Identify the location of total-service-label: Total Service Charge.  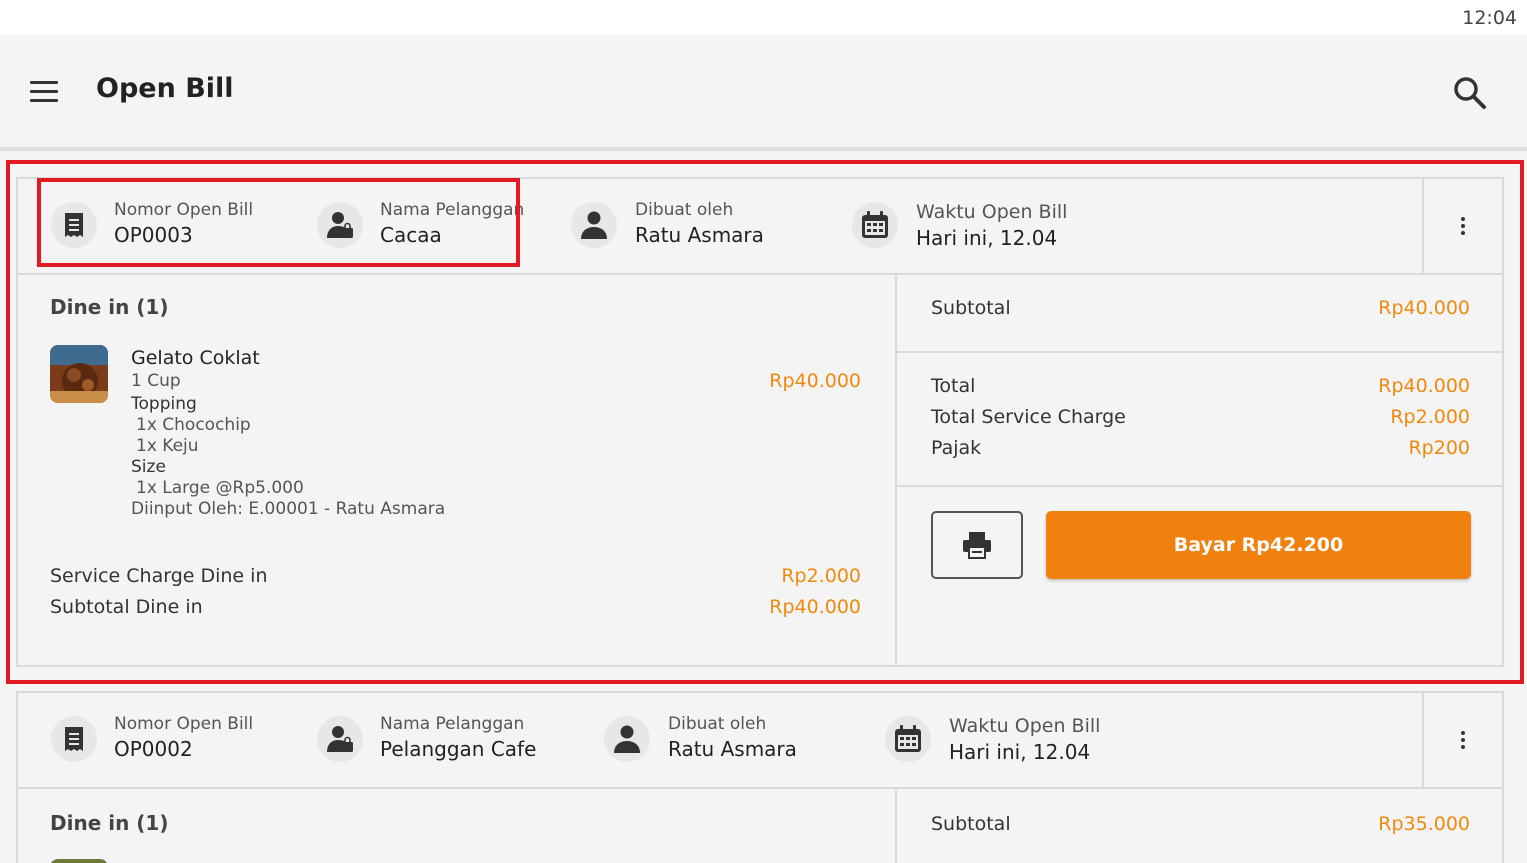
(1028, 417).